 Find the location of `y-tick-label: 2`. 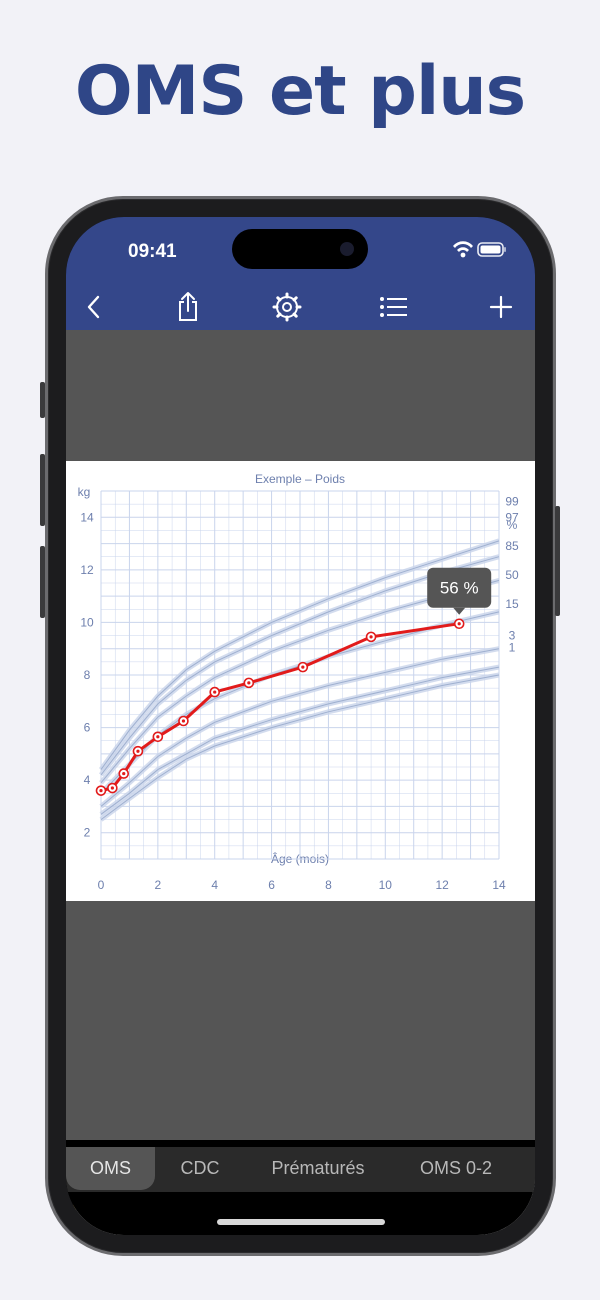

y-tick-label: 2 is located at coordinates (87, 833).